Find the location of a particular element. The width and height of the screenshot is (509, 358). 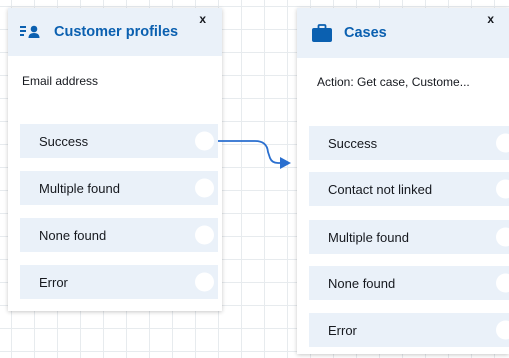

connector-line is located at coordinates (249, 152).